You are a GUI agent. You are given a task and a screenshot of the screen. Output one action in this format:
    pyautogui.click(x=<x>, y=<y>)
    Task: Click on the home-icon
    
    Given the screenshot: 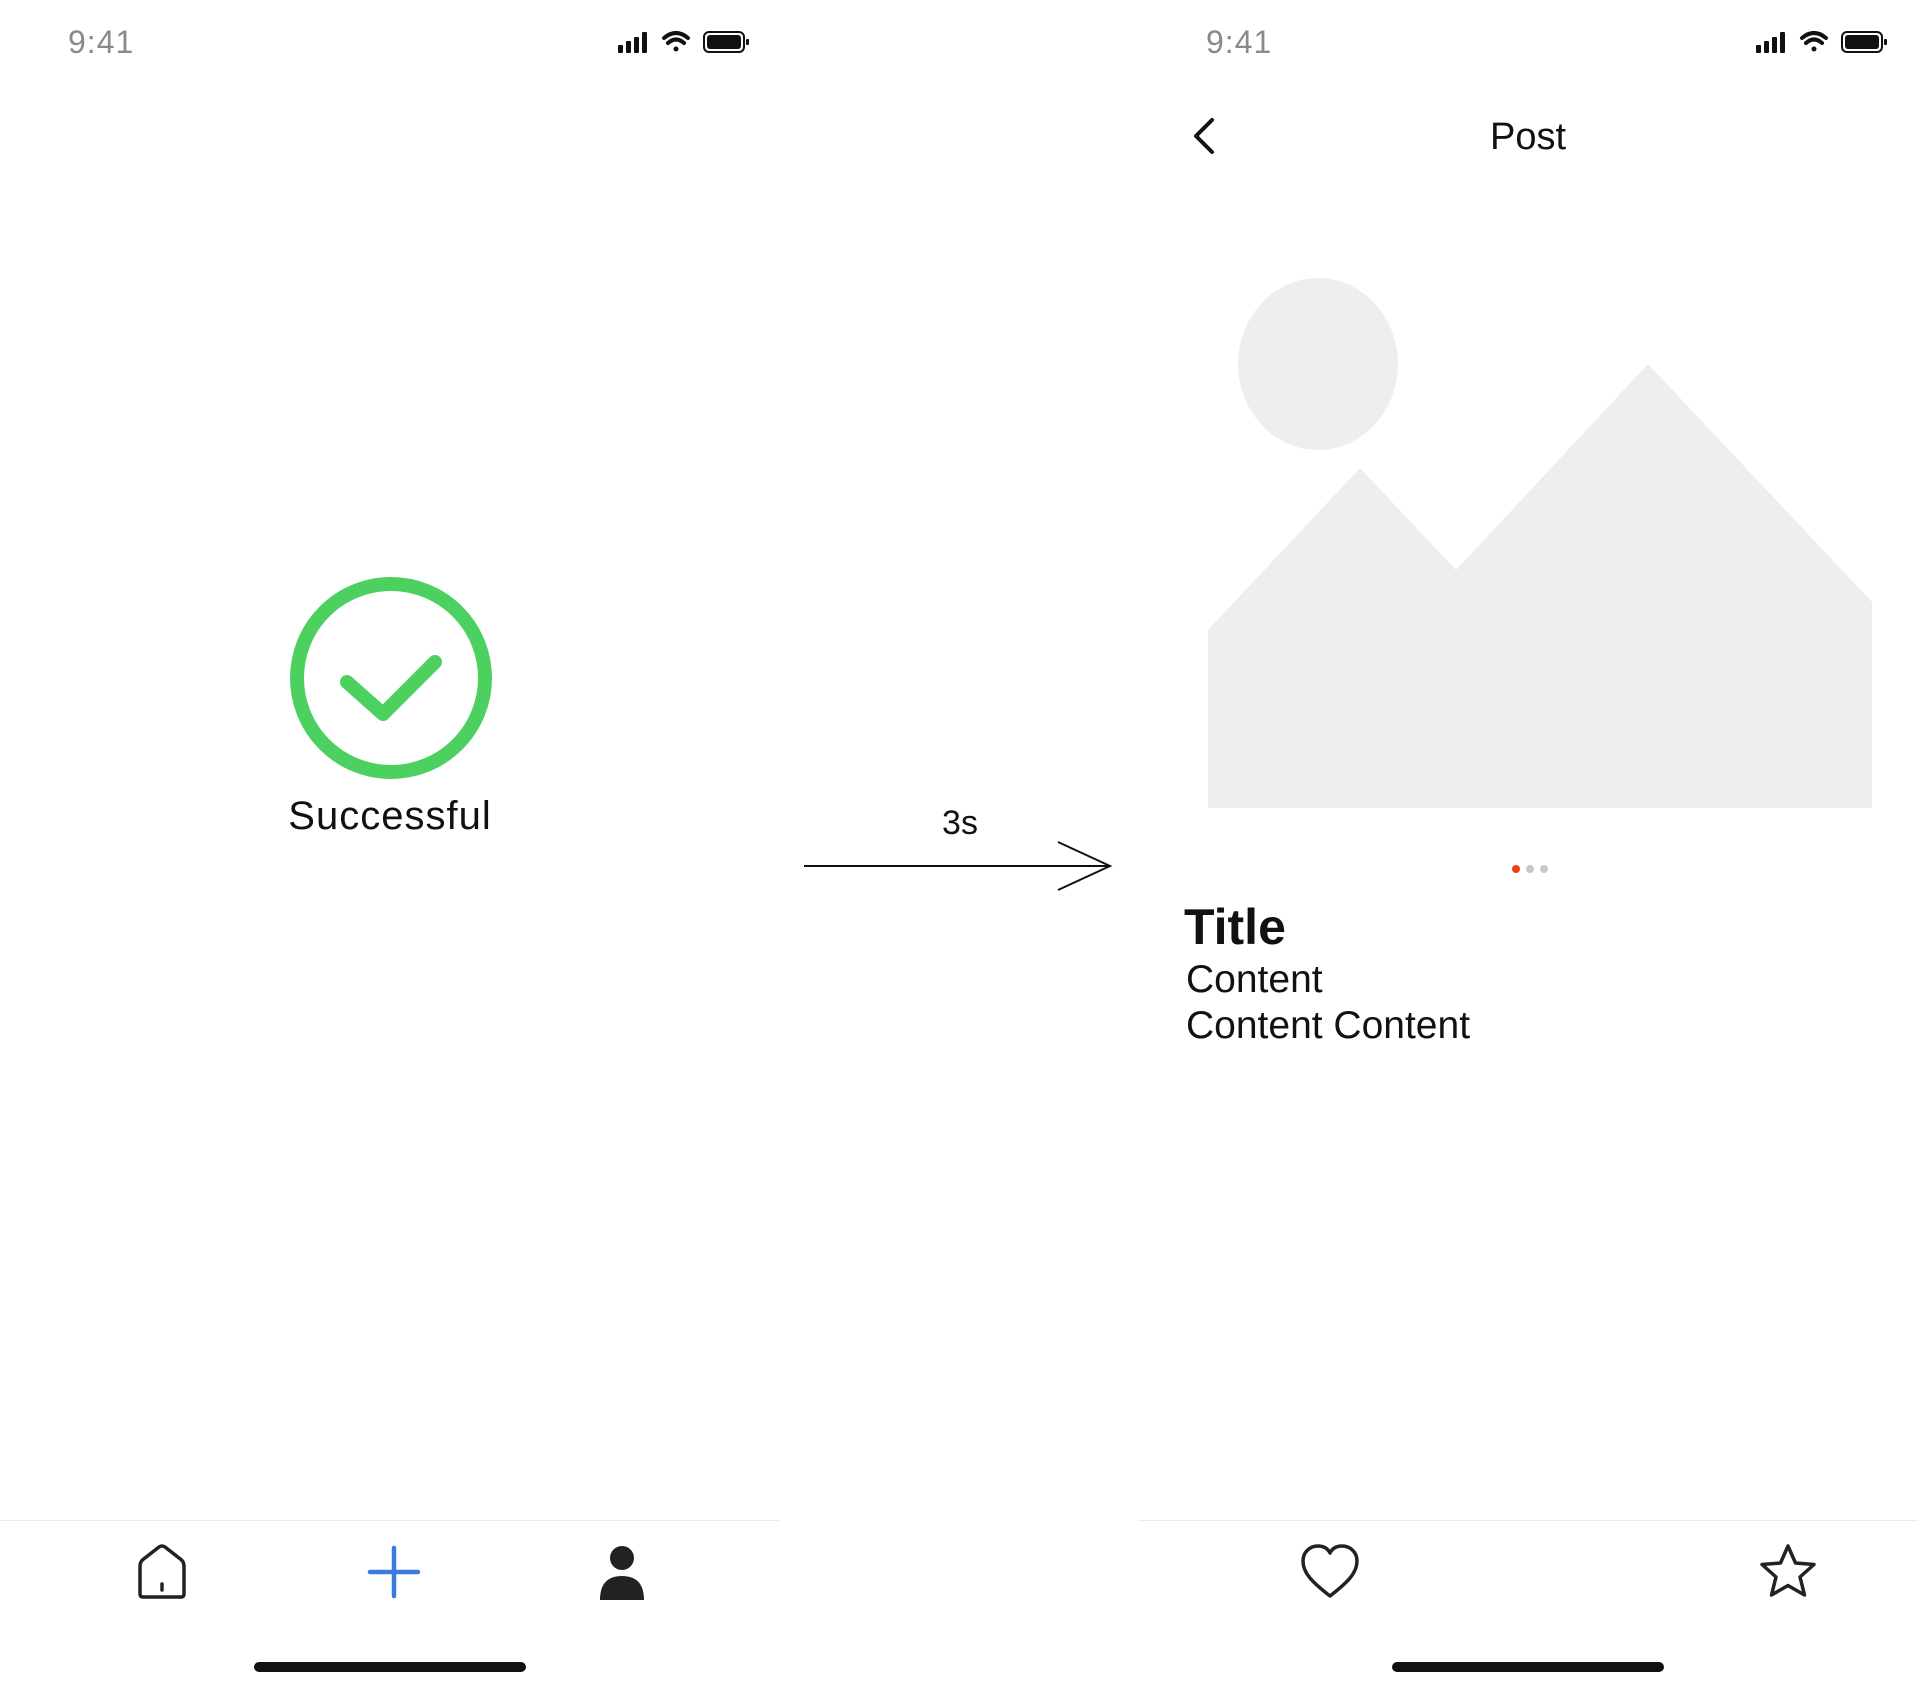 What is the action you would take?
    pyautogui.click(x=162, y=1572)
    